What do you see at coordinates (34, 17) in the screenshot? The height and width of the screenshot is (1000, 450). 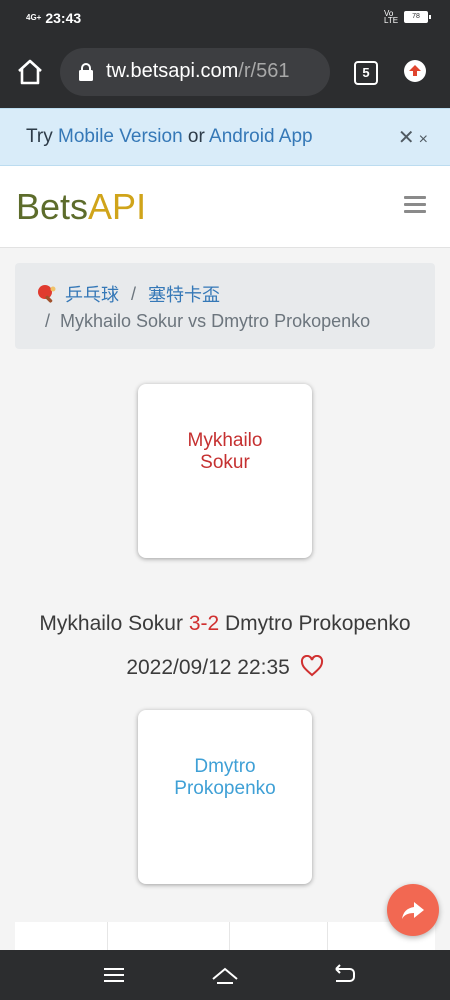 I see `network-indicator: 4G+` at bounding box center [34, 17].